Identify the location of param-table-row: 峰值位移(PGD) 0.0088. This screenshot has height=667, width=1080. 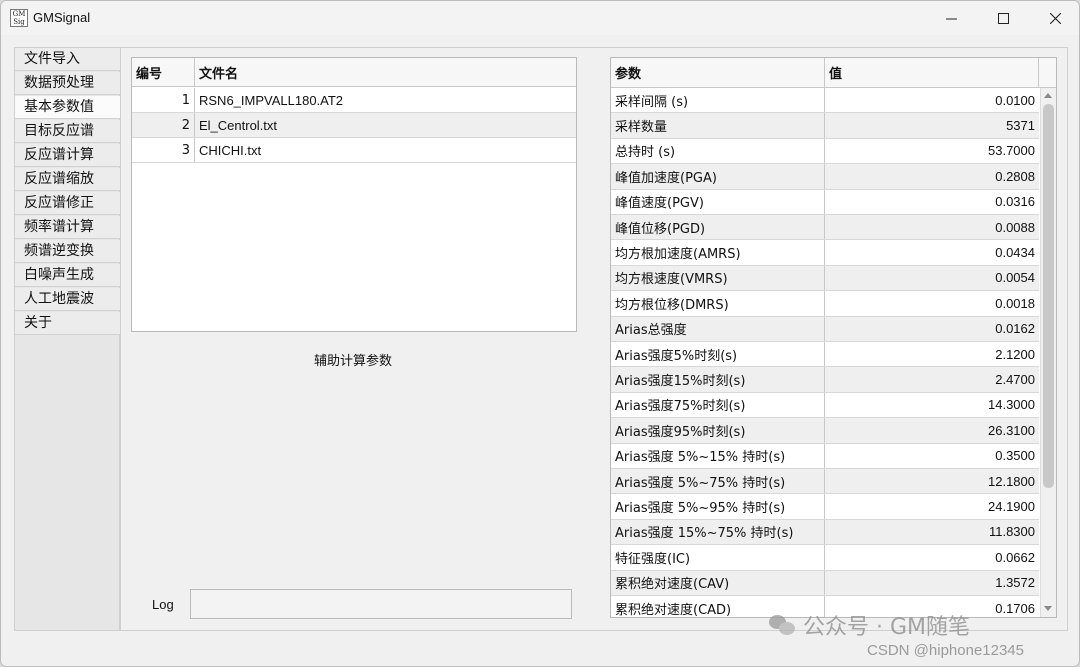
(825, 228).